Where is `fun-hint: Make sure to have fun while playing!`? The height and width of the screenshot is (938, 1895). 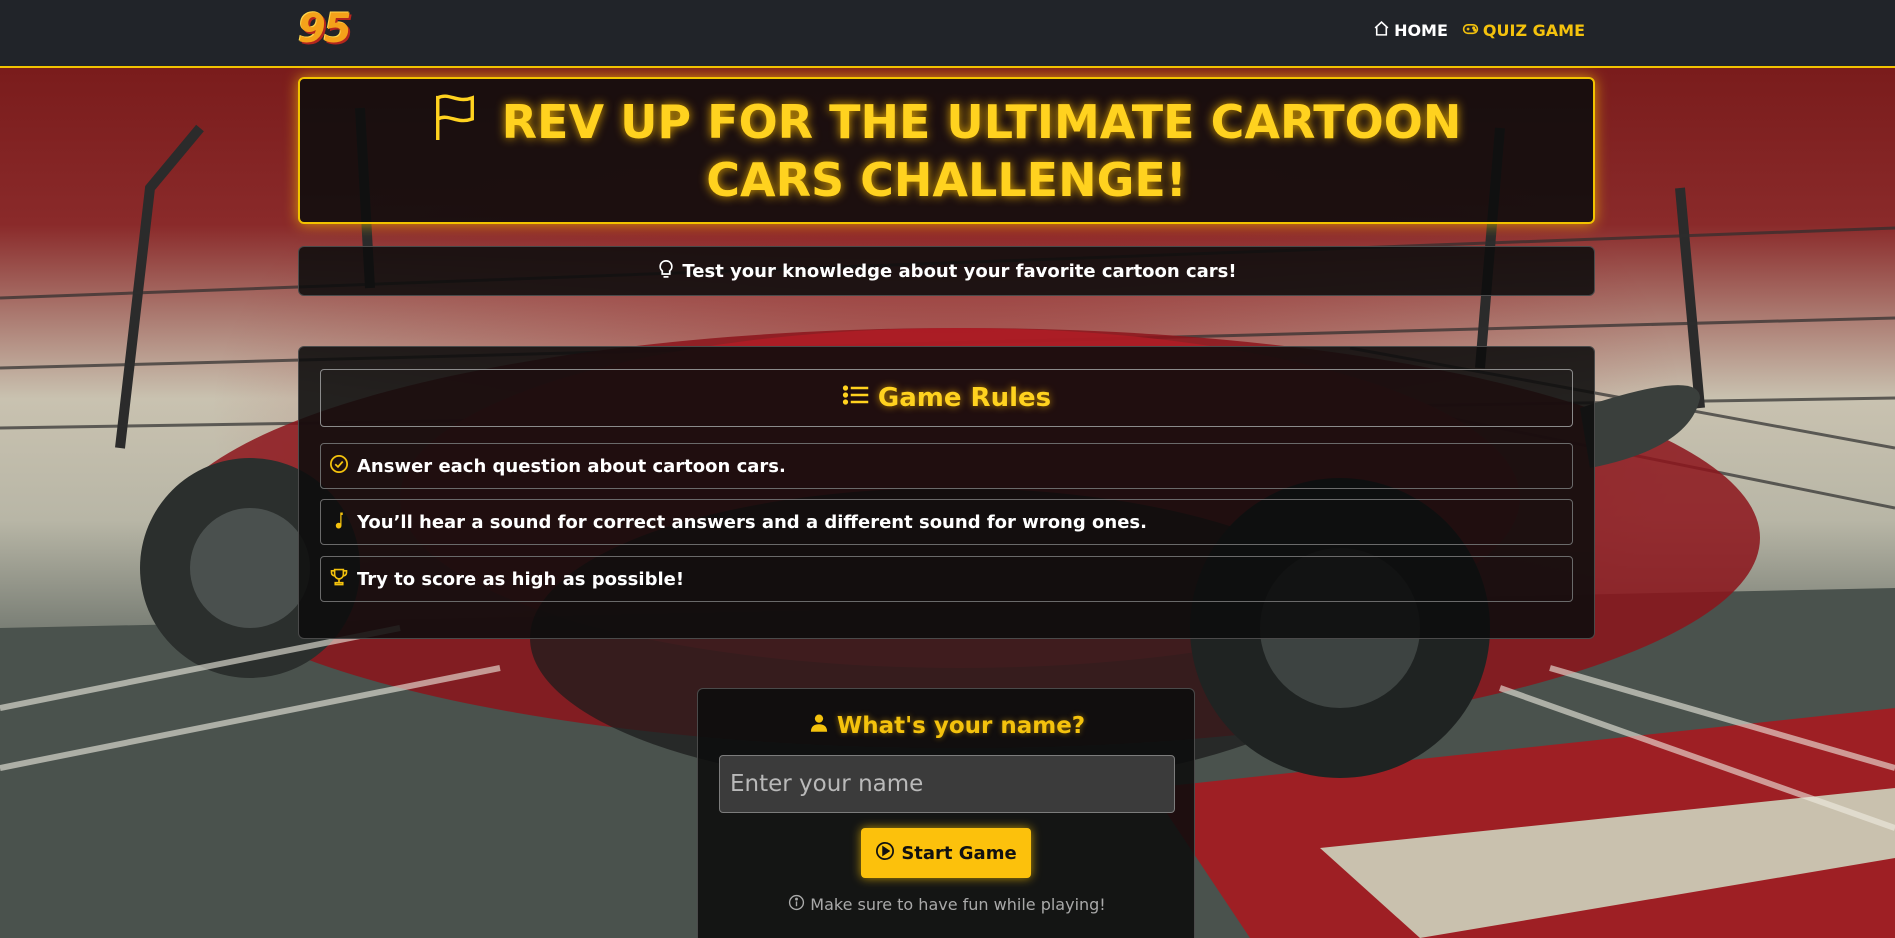 fun-hint: Make sure to have fun while playing! is located at coordinates (947, 904).